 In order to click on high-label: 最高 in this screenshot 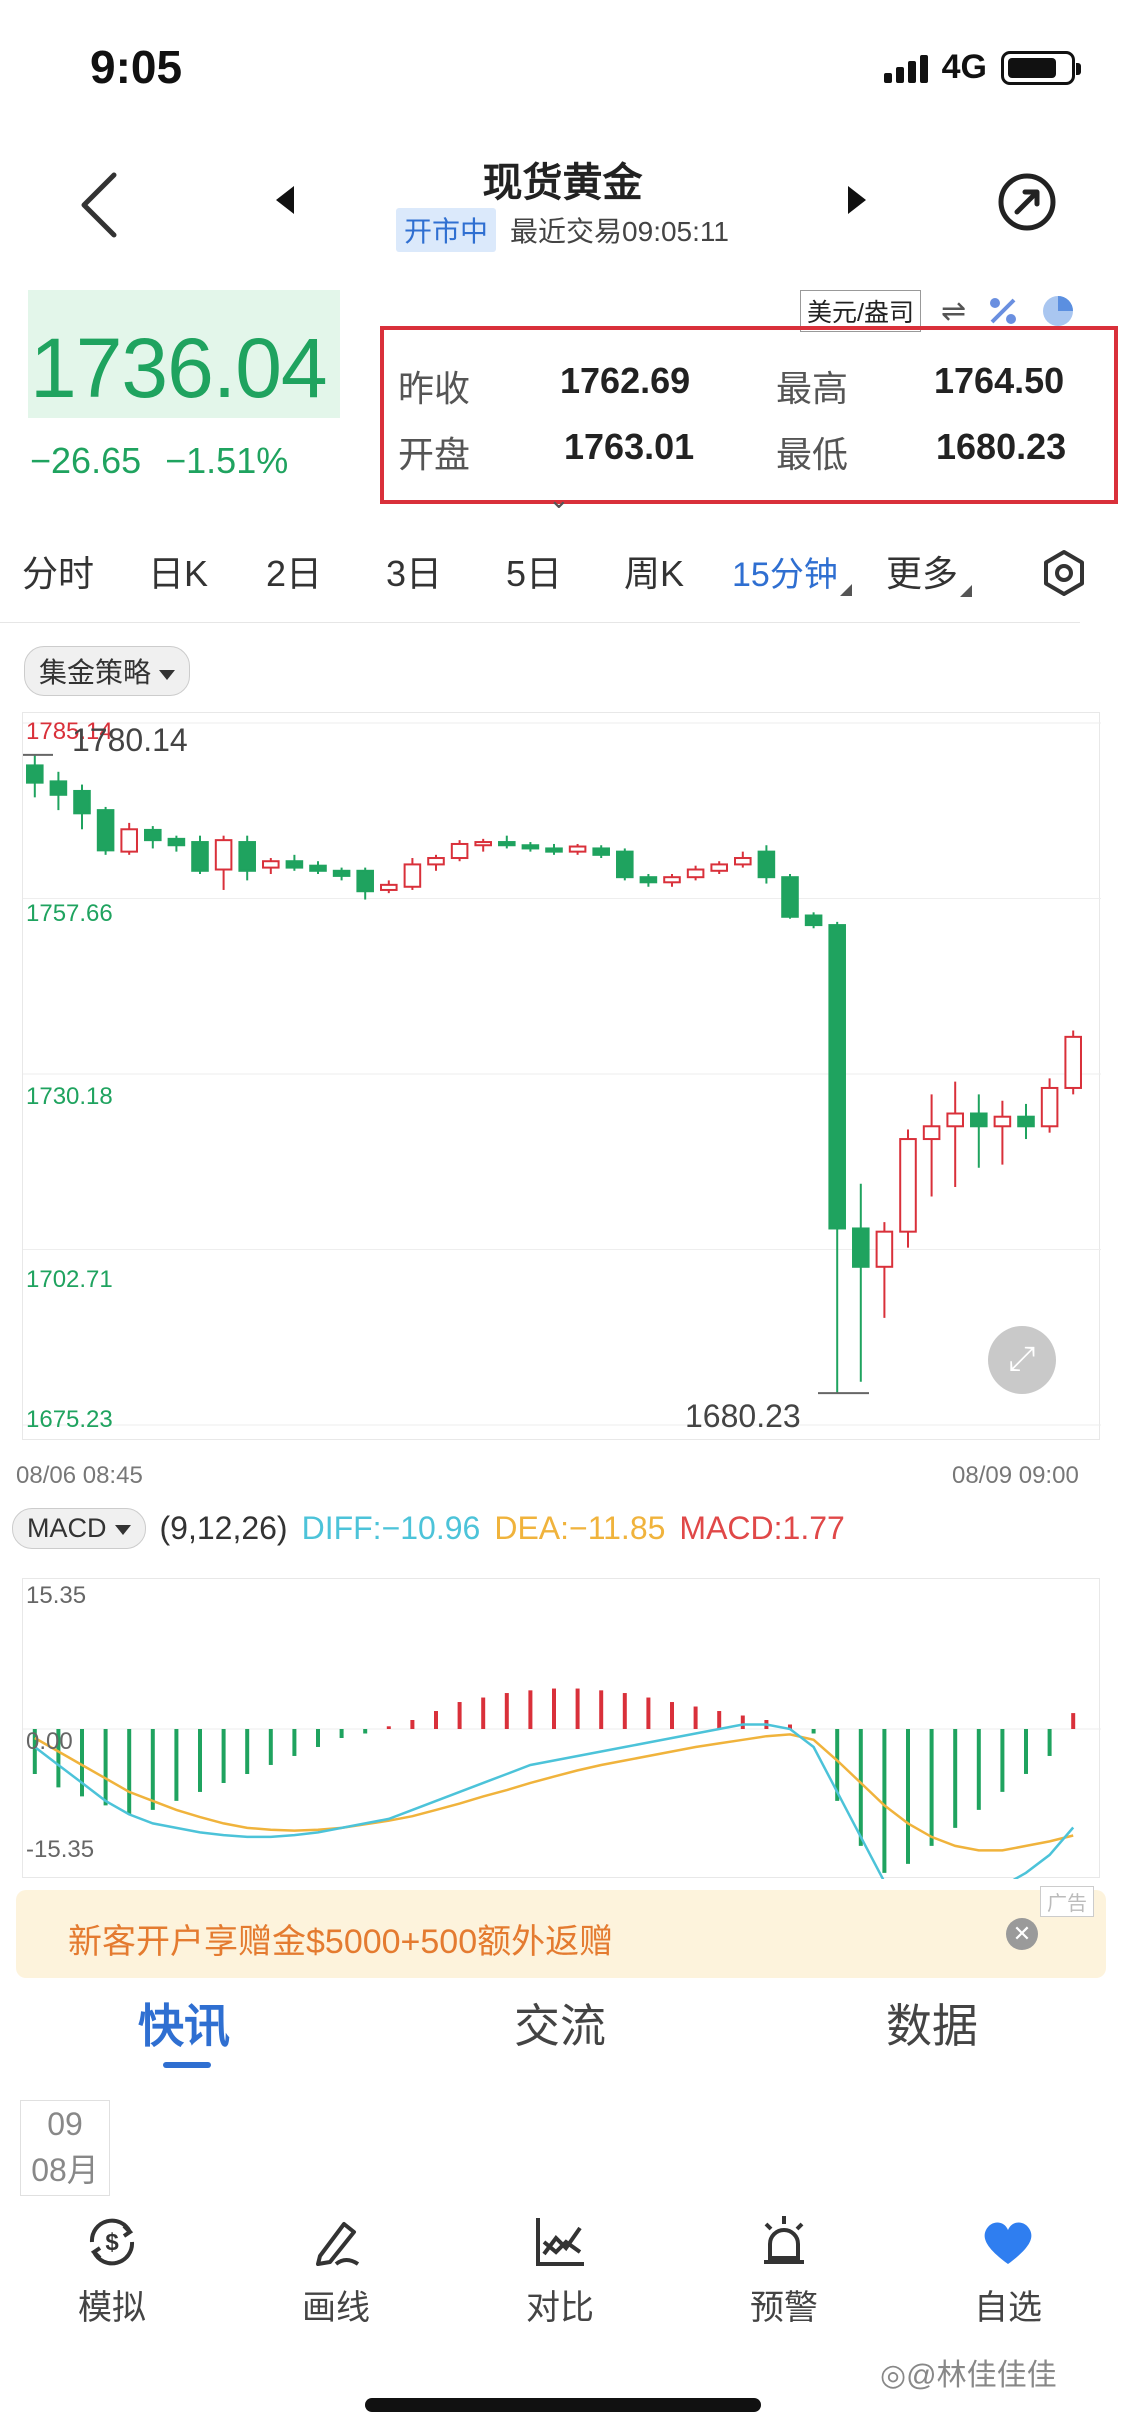, I will do `click(812, 388)`.